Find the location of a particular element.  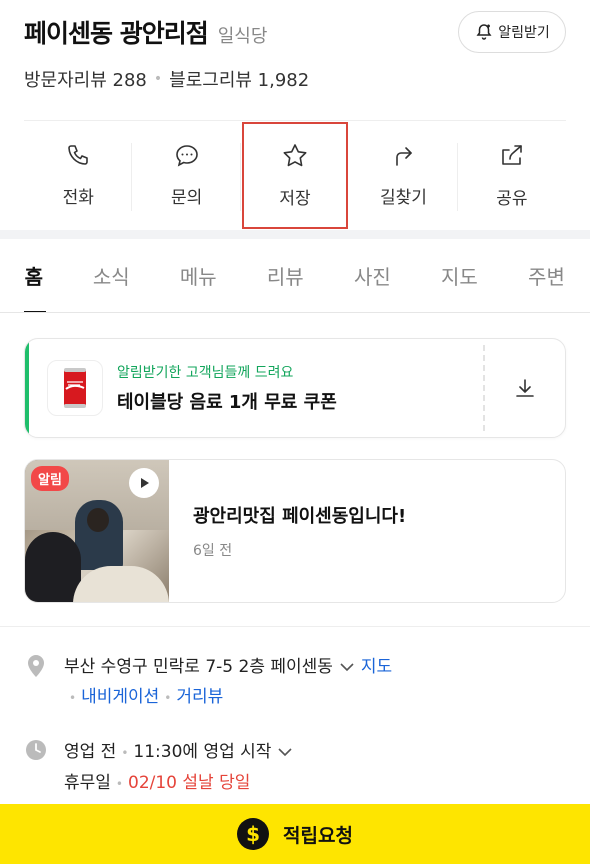

address-text: 부산 수영구 민락로 7-5 2층 페이센동 is located at coordinates (198, 667).